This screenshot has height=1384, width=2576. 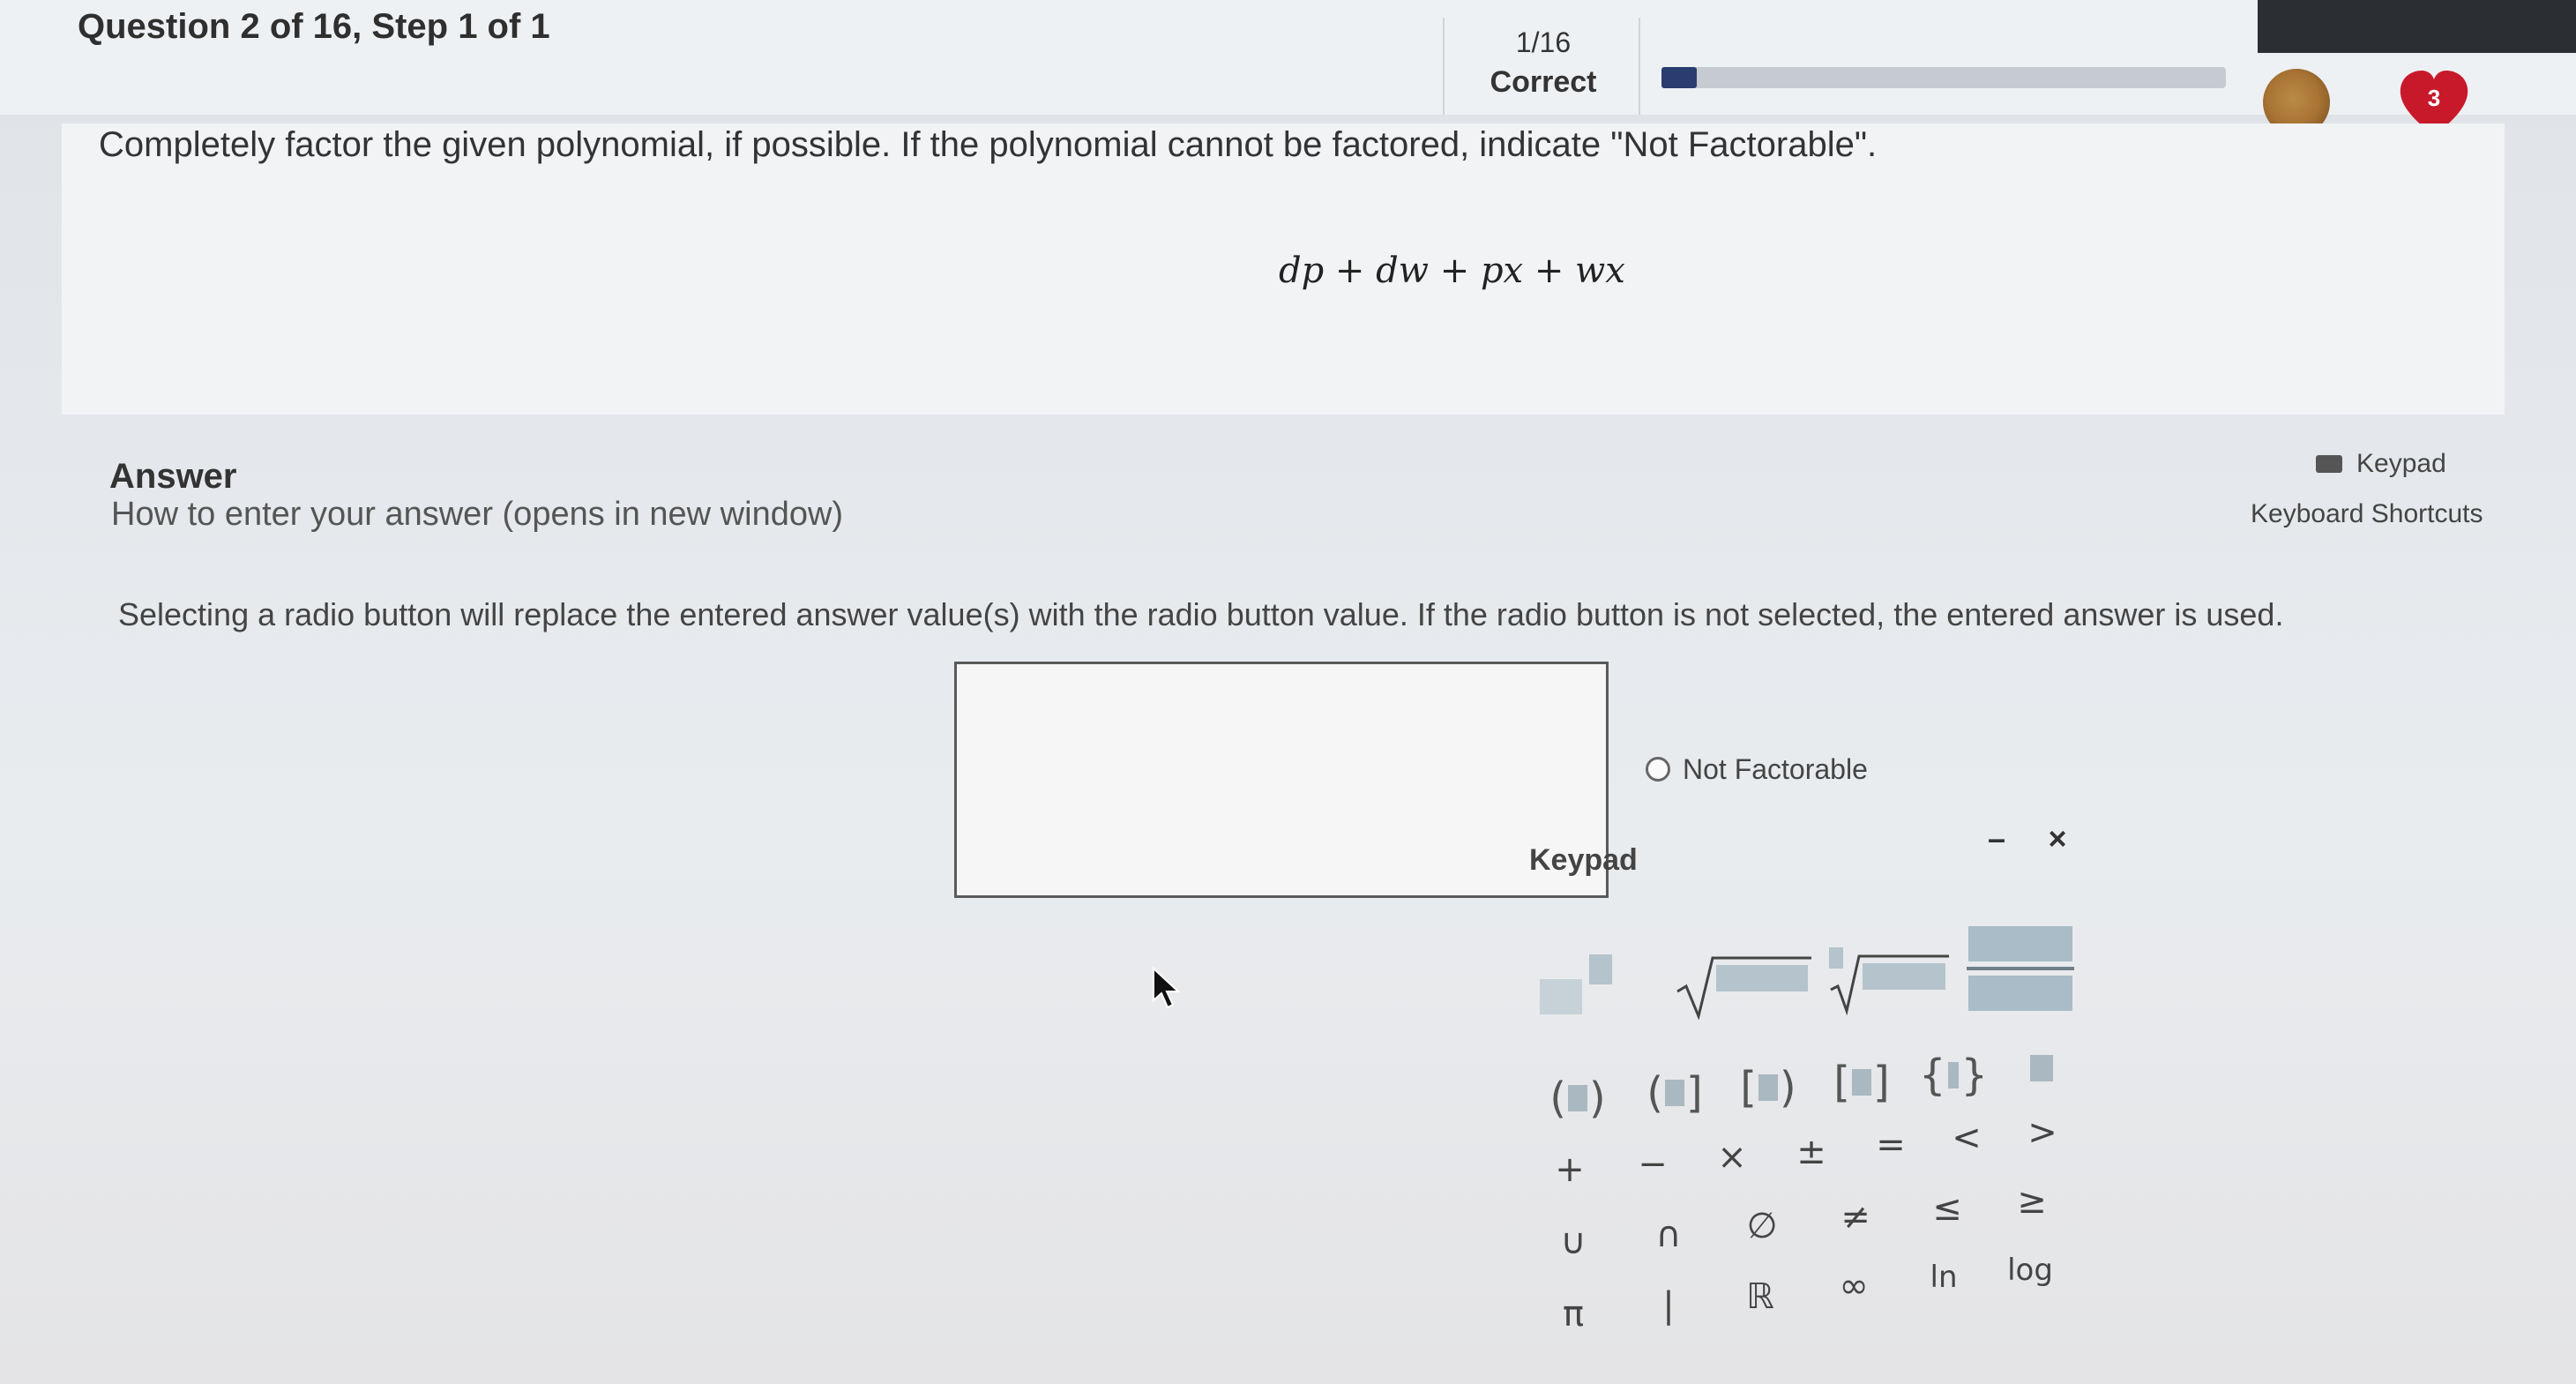 What do you see at coordinates (1762, 1226) in the screenshot?
I see `empty-set-key: ∅` at bounding box center [1762, 1226].